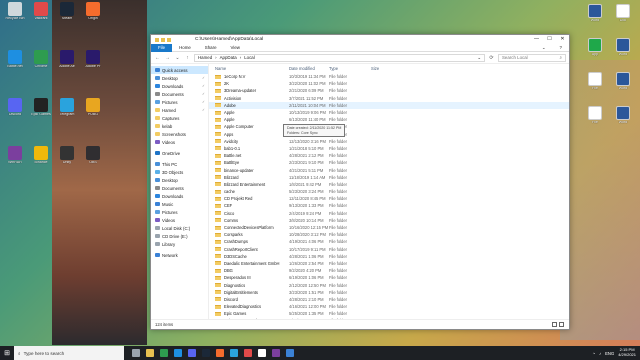 The height and width of the screenshot is (360, 640). Describe the element at coordinates (389, 112) in the screenshot. I see `file-row: Apple 10/13/2019 9:06 PM File folder` at that location.